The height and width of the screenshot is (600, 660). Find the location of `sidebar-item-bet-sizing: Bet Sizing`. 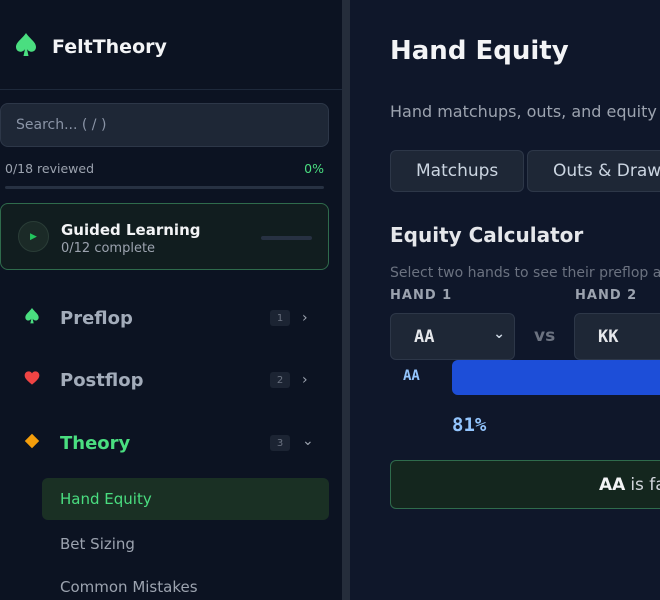

sidebar-item-bet-sizing: Bet Sizing is located at coordinates (185, 544).